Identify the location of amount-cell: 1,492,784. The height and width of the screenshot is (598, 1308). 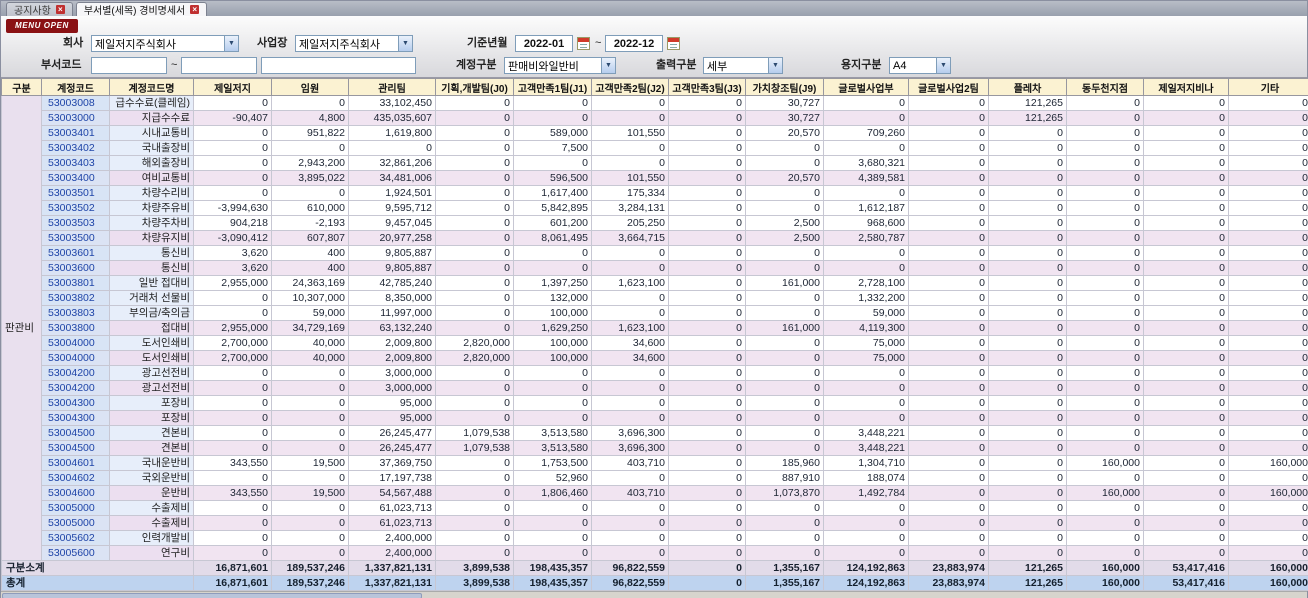
(866, 493).